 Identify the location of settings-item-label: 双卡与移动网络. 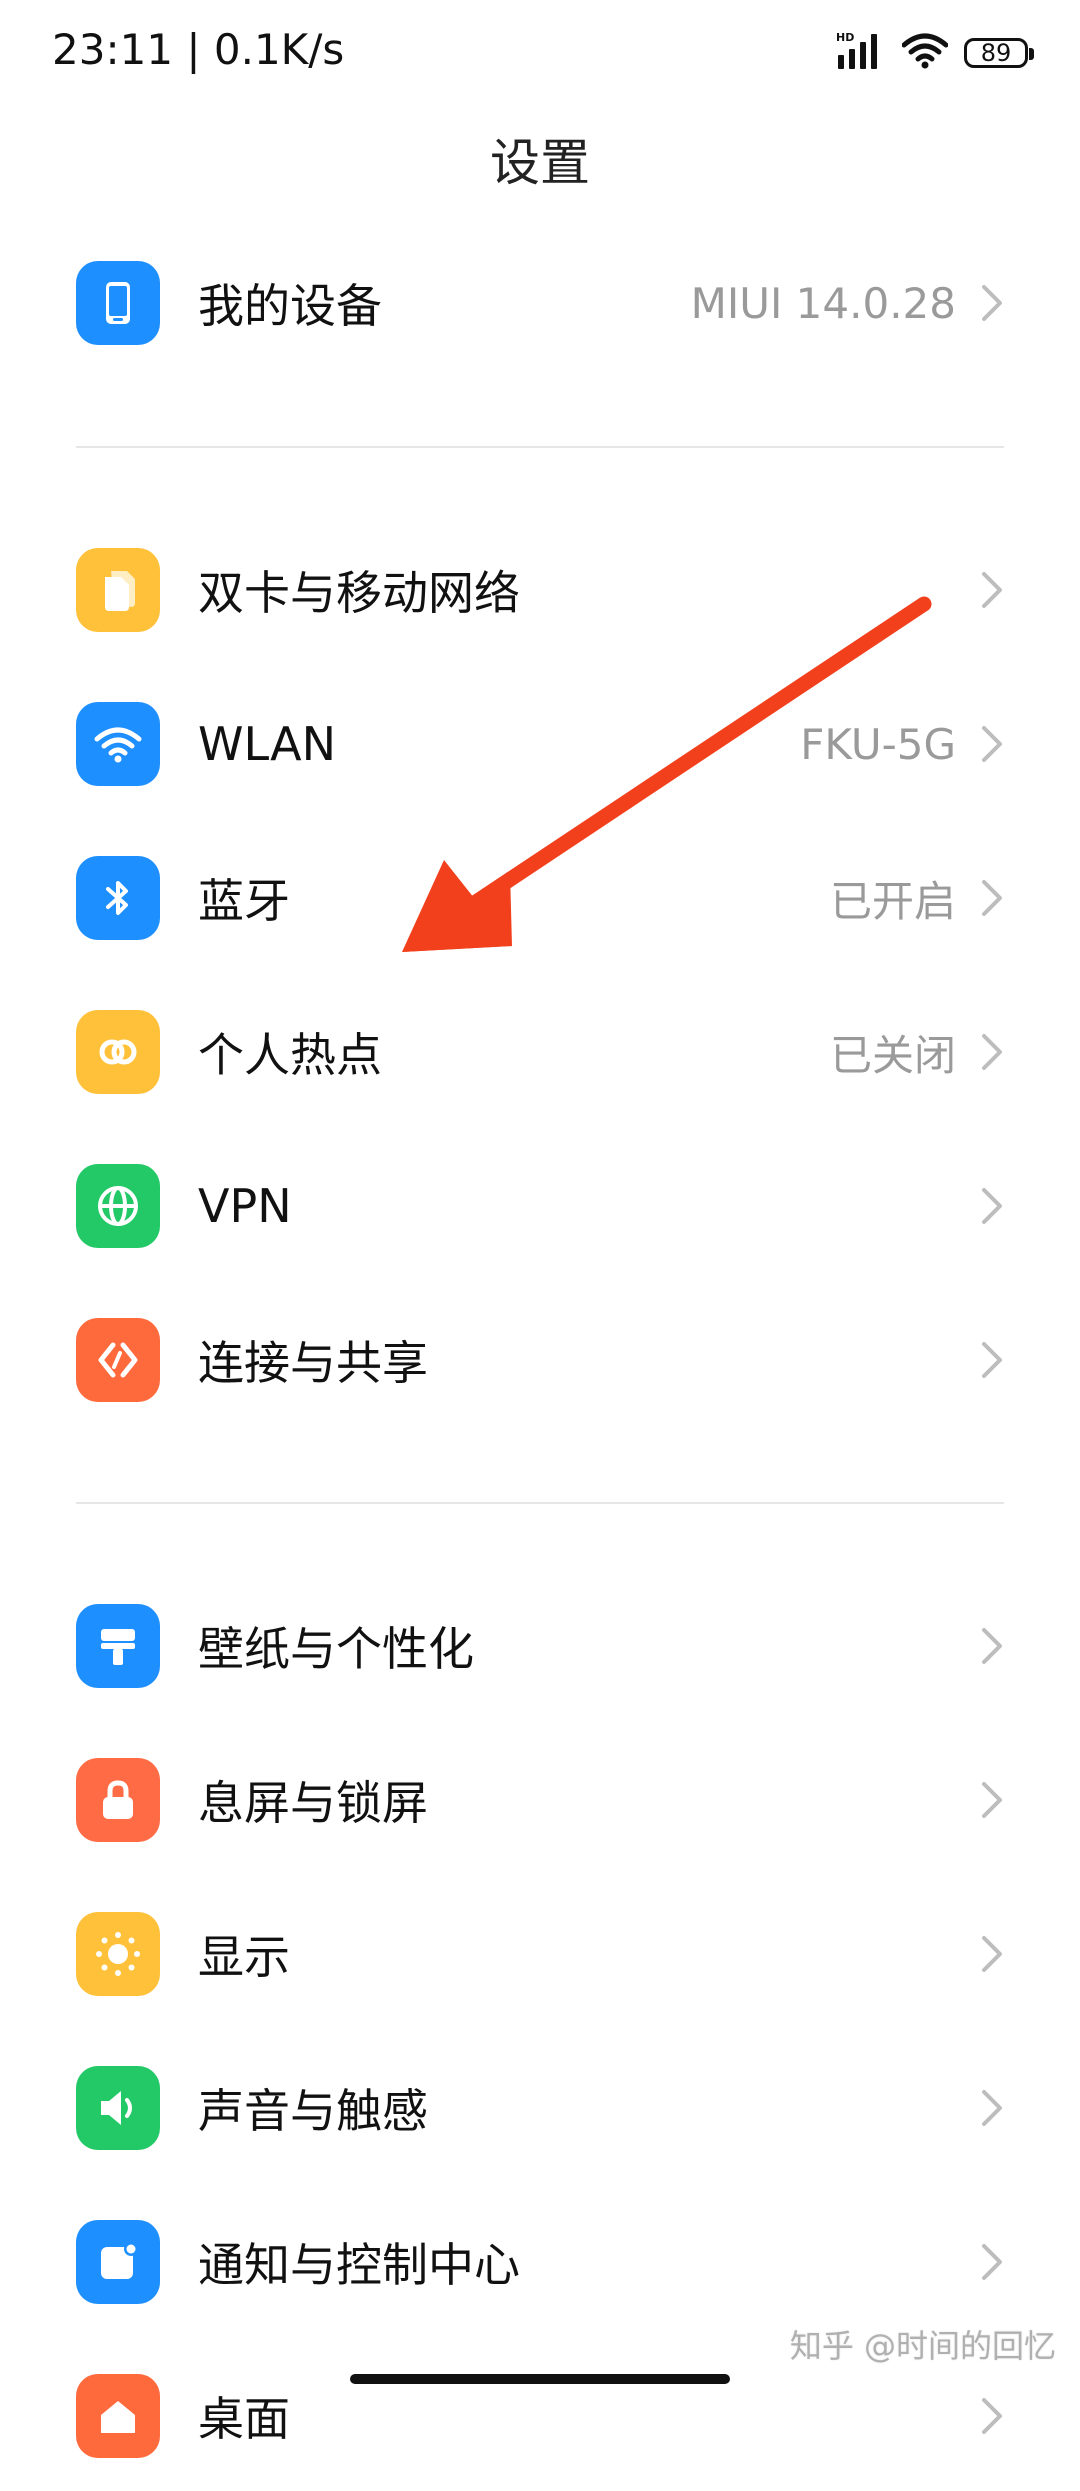
(359, 593).